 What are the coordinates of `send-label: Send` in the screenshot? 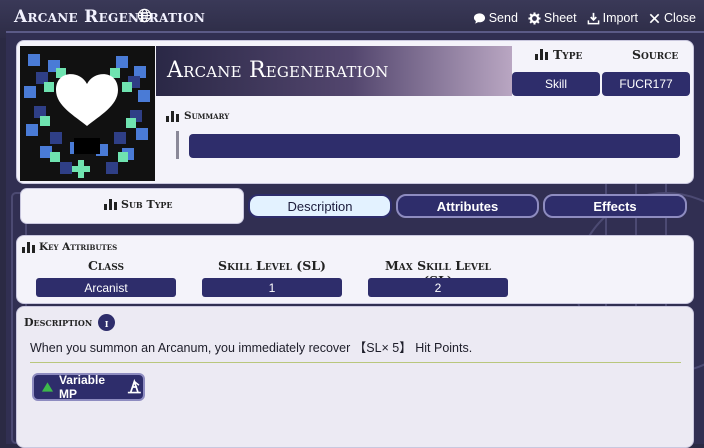 It's located at (503, 18).